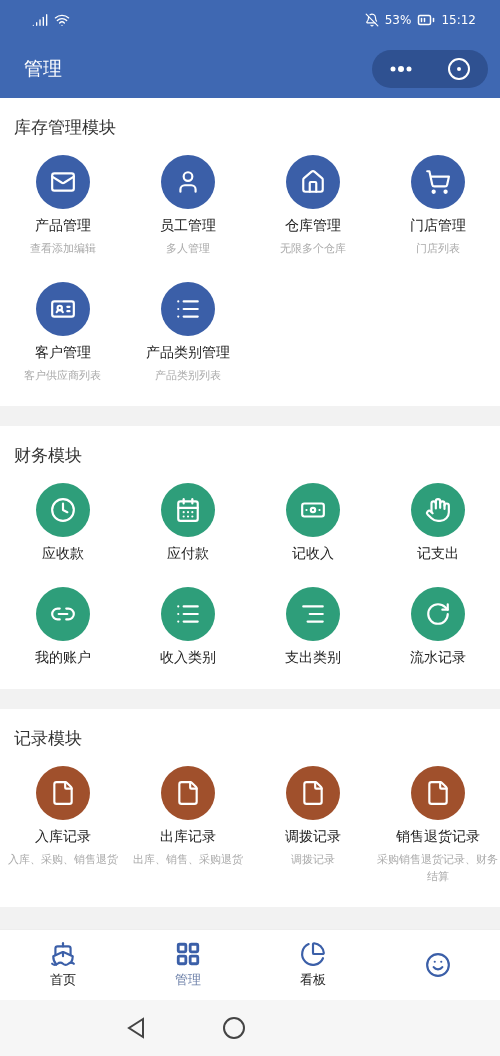 Image resolution: width=500 pixels, height=1056 pixels. Describe the element at coordinates (40, 20) in the screenshot. I see `signal-icon` at that location.